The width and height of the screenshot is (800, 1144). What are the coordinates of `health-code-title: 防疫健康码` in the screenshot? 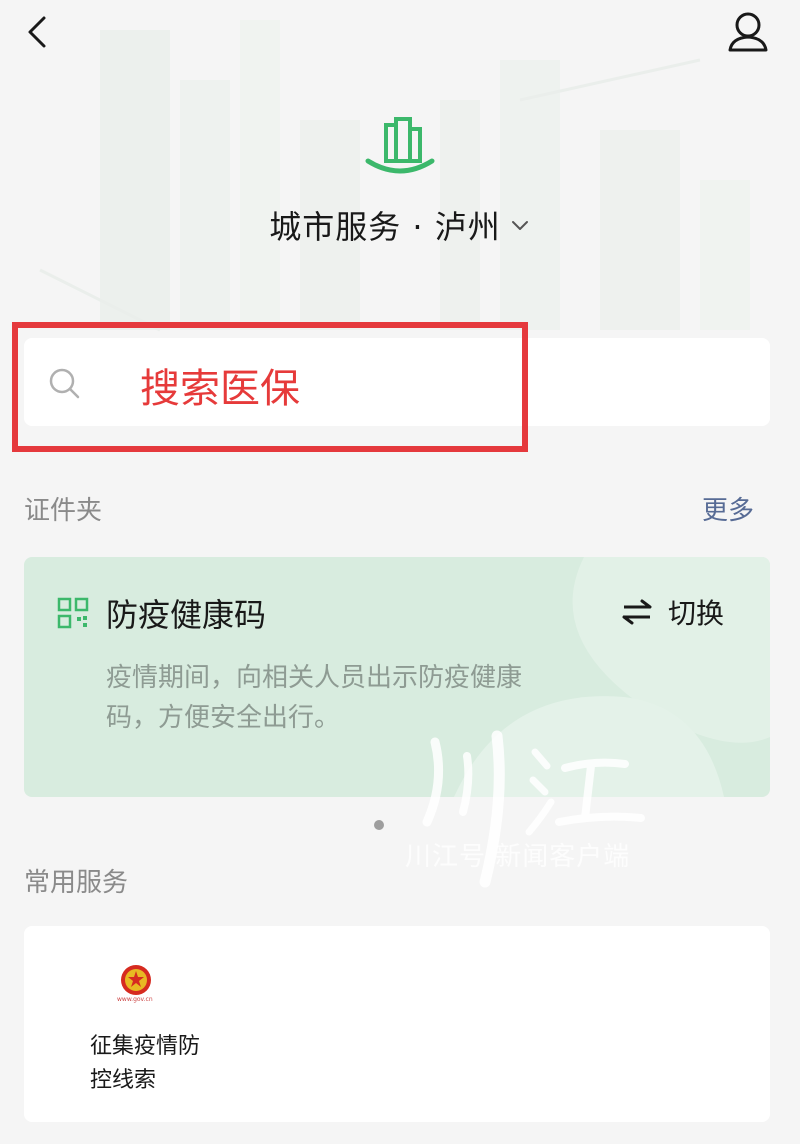 It's located at (186, 615).